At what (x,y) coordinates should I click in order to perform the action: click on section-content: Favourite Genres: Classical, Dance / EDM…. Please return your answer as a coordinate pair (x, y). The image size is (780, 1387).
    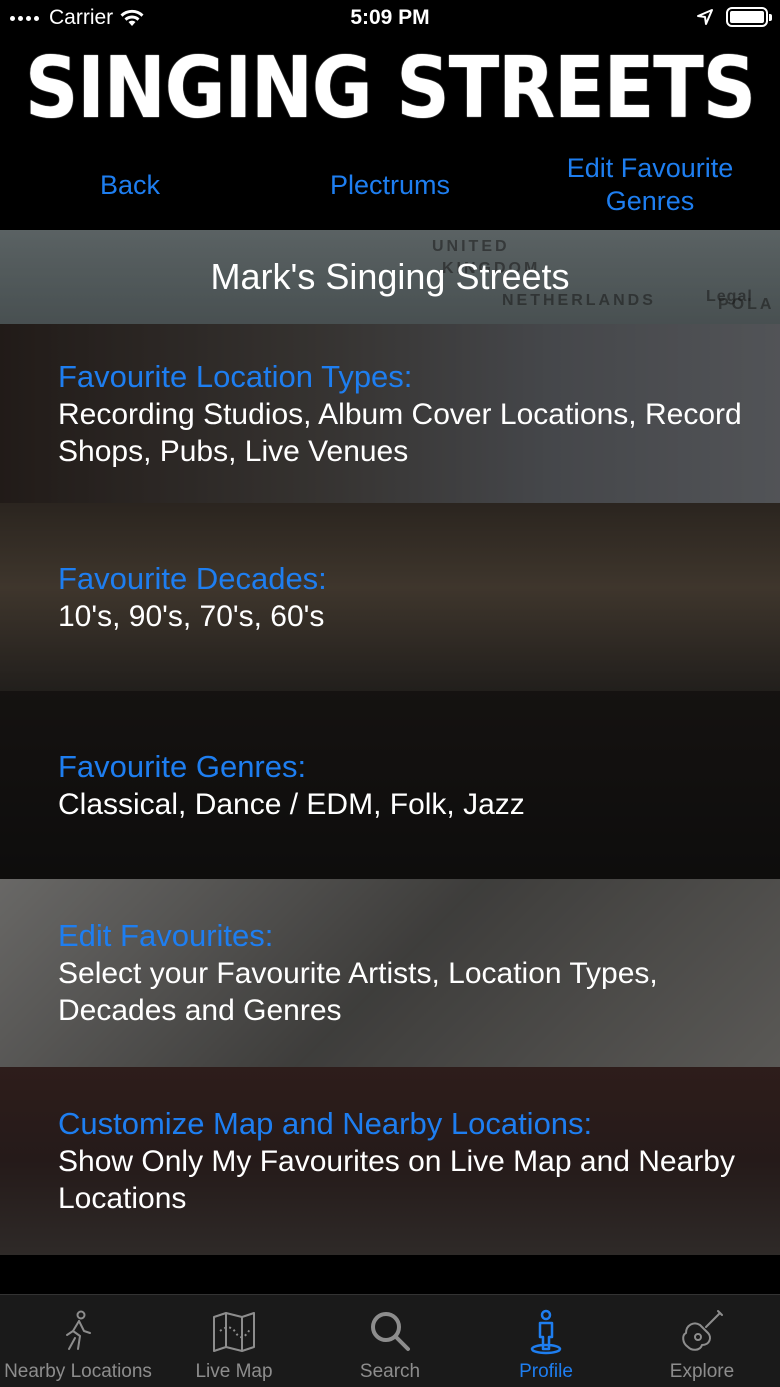
    Looking at the image, I should click on (404, 785).